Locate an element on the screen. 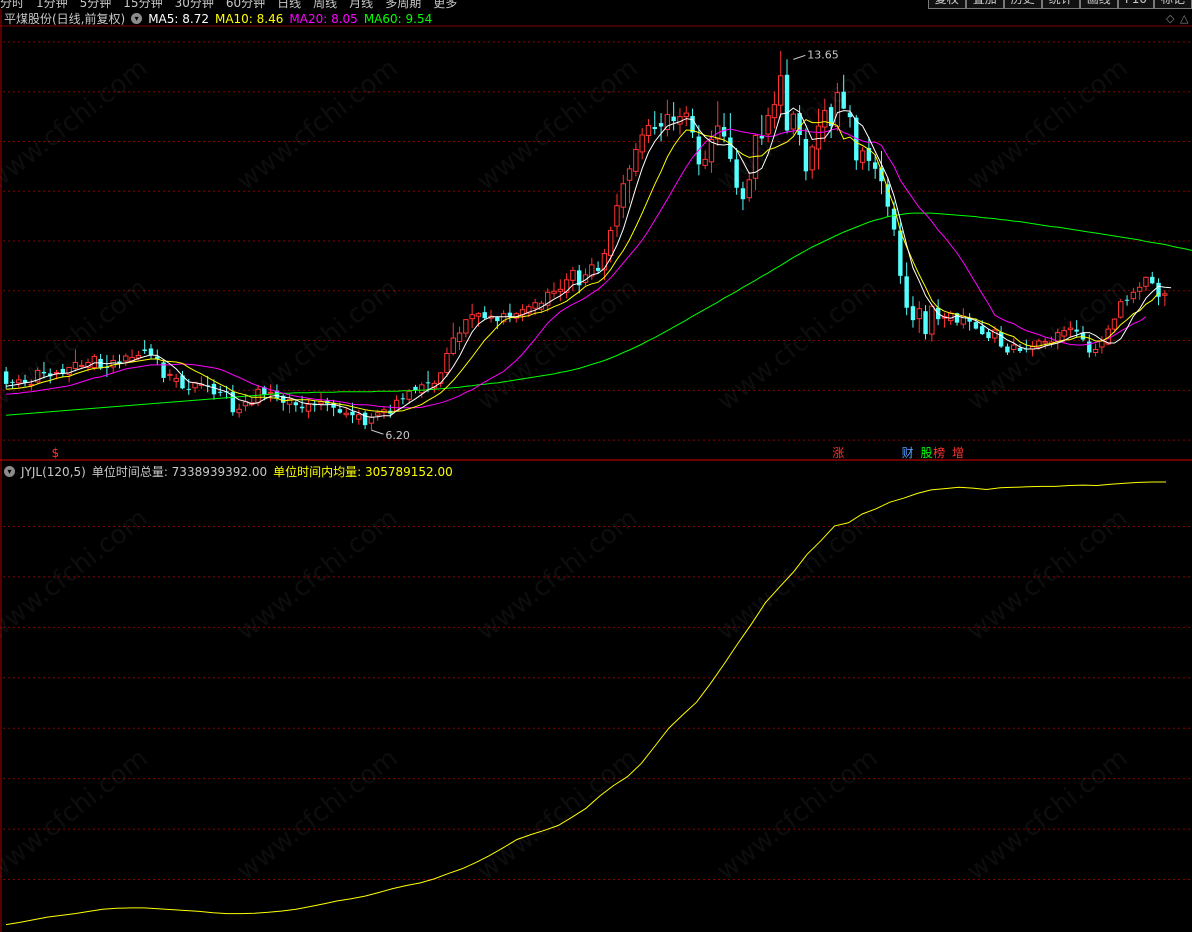 The height and width of the screenshot is (932, 1192). event-marker: 增 is located at coordinates (958, 453).